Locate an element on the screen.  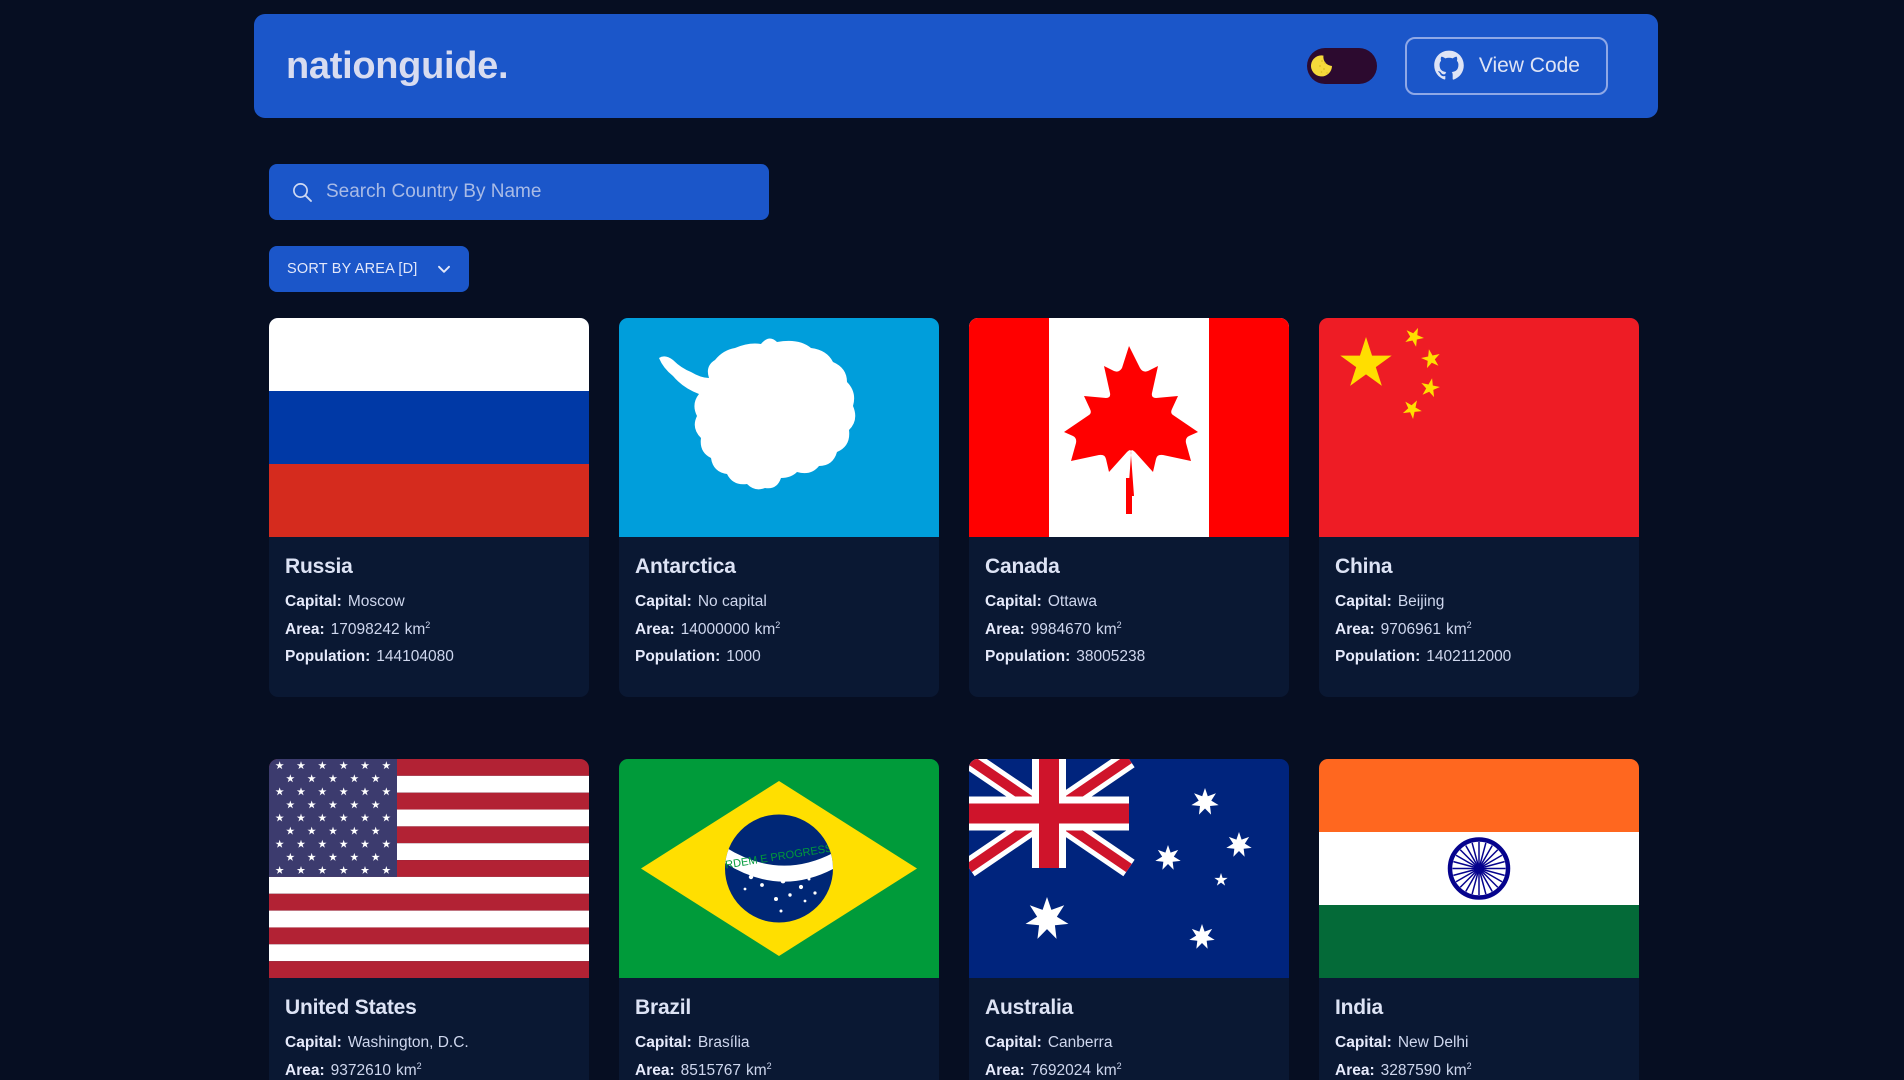
country-area-value: 7692024 is located at coordinates (1060, 1071).